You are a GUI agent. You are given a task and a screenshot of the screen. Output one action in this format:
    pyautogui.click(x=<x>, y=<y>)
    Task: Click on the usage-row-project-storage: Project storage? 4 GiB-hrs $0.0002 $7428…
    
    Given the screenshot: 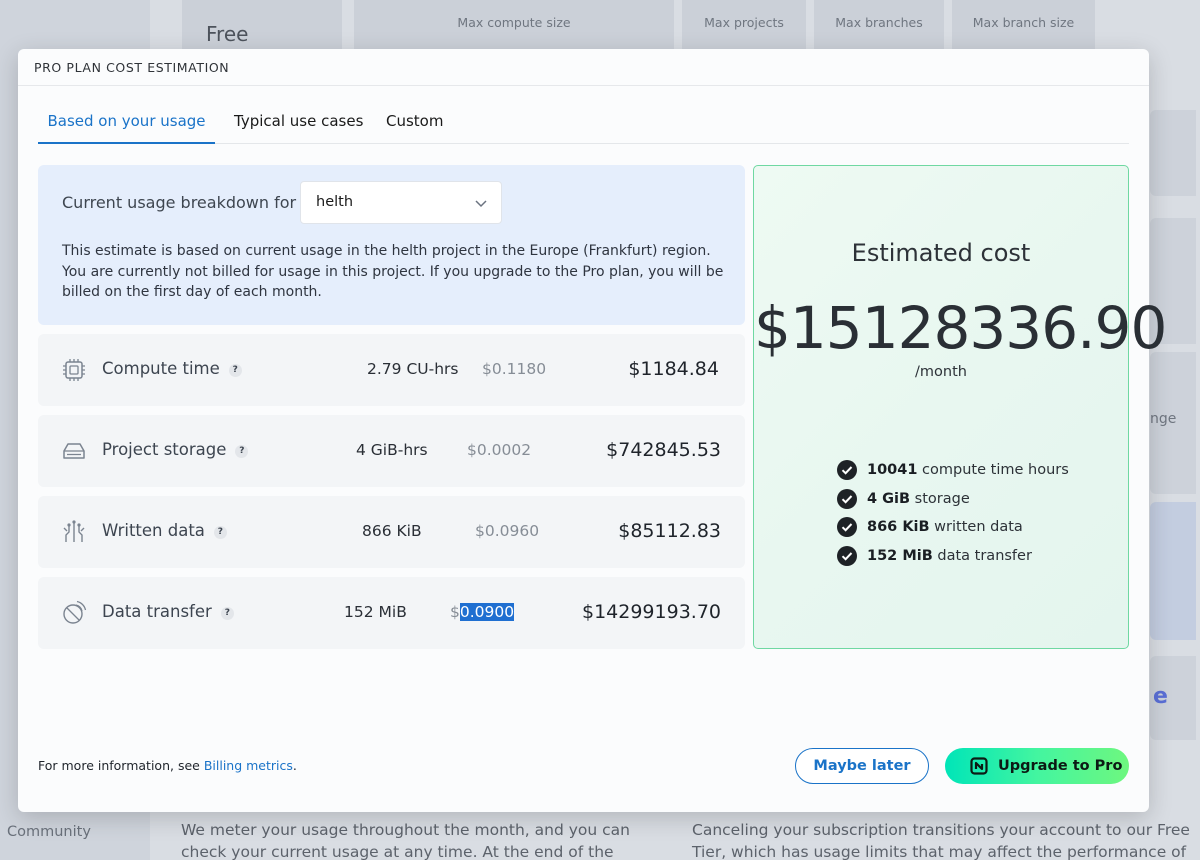 What is the action you would take?
    pyautogui.click(x=391, y=451)
    